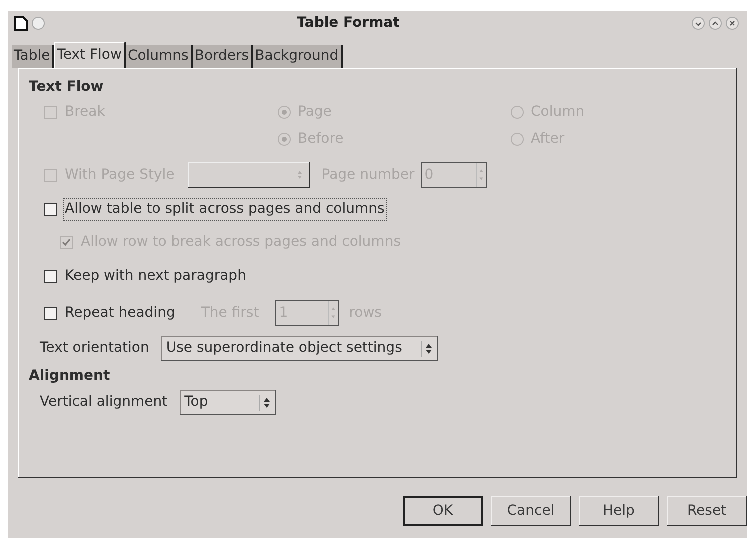 Image resolution: width=747 pixels, height=538 pixels. What do you see at coordinates (223, 56) in the screenshot?
I see `tab: Borders` at bounding box center [223, 56].